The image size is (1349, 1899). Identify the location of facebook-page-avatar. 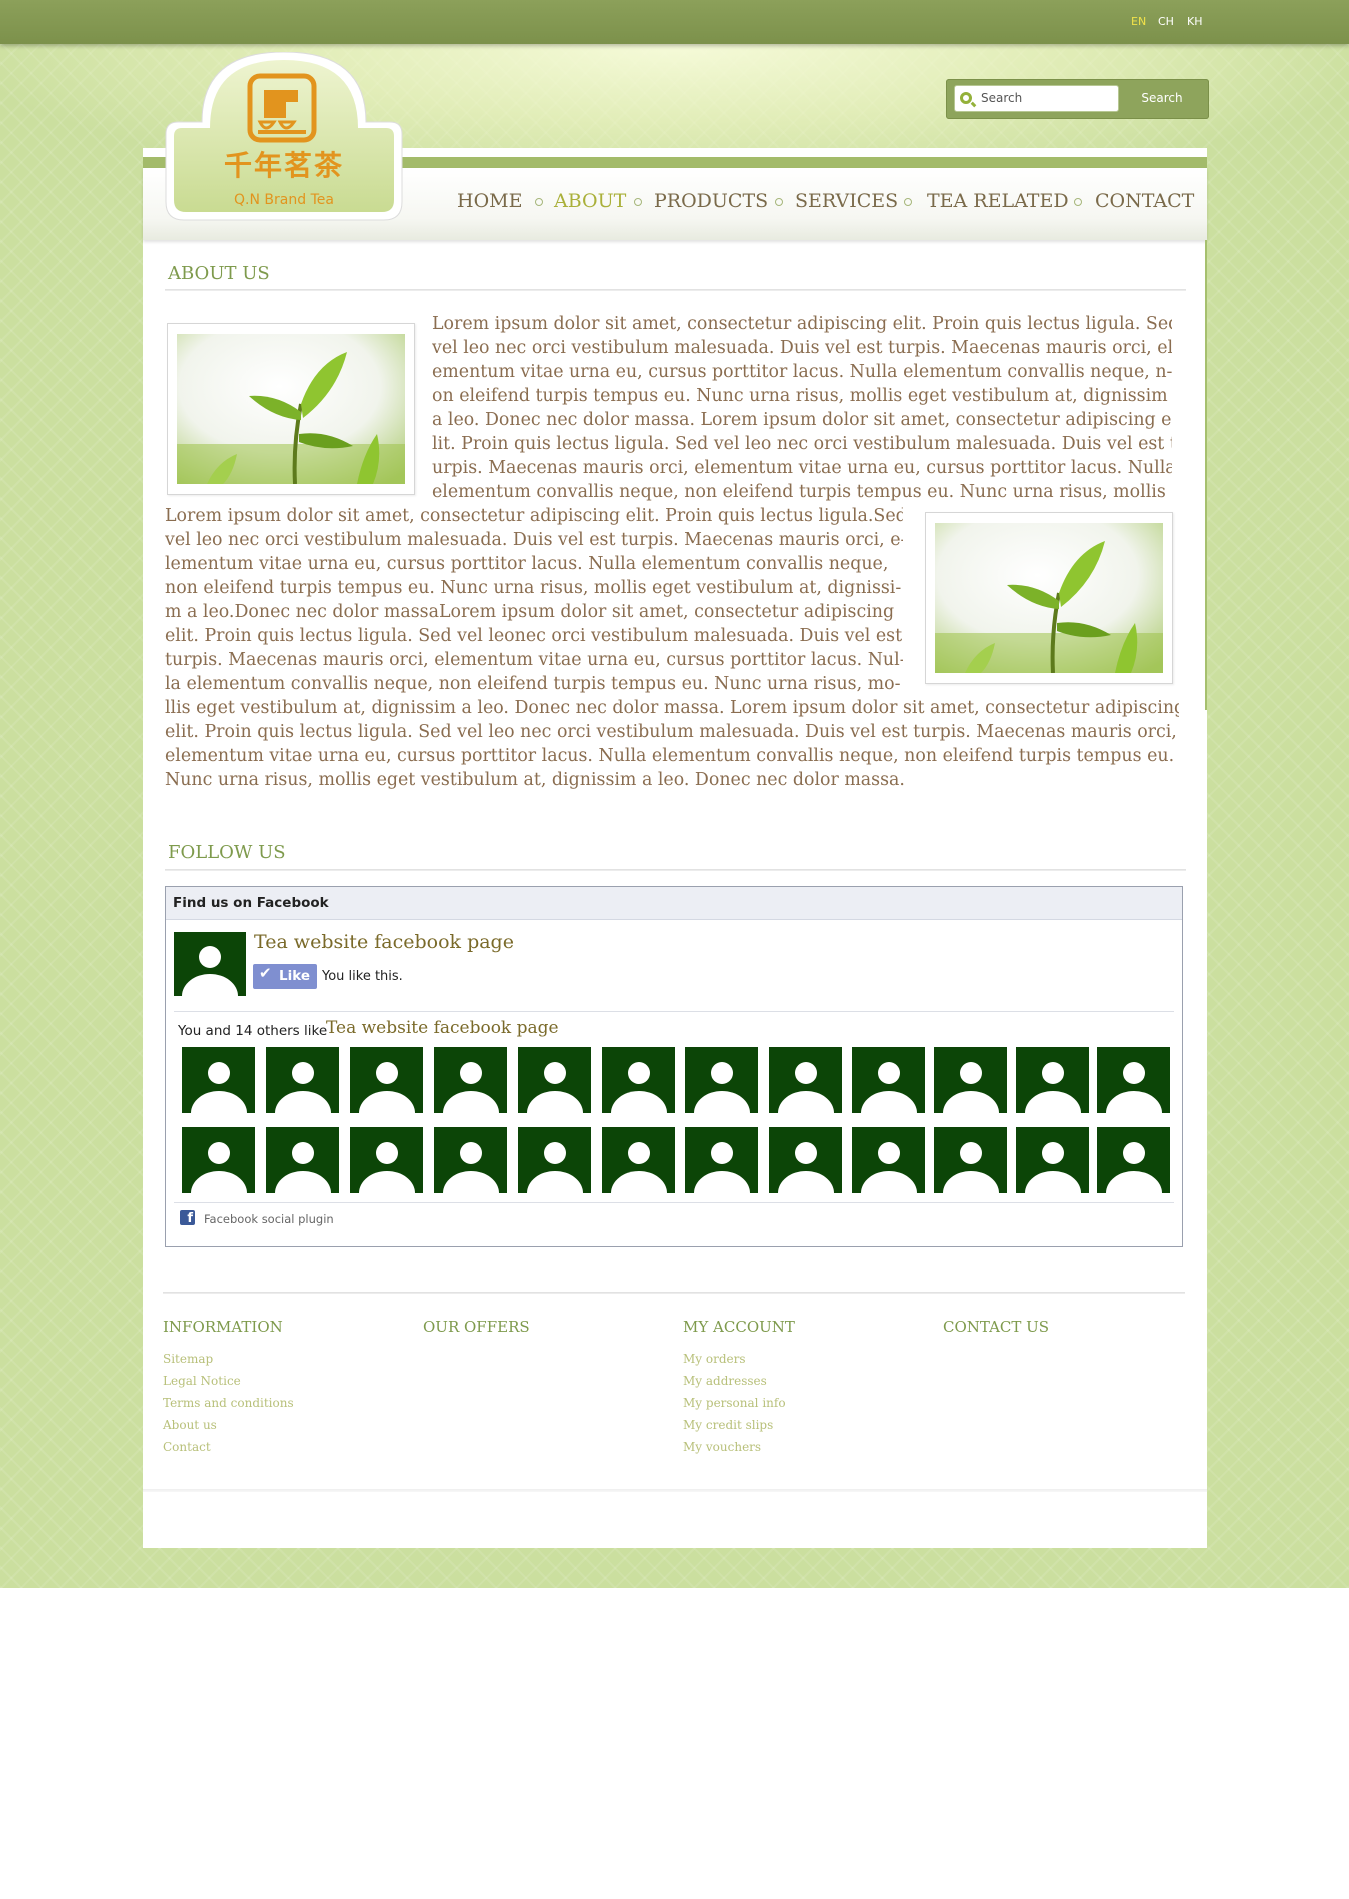
(210, 964).